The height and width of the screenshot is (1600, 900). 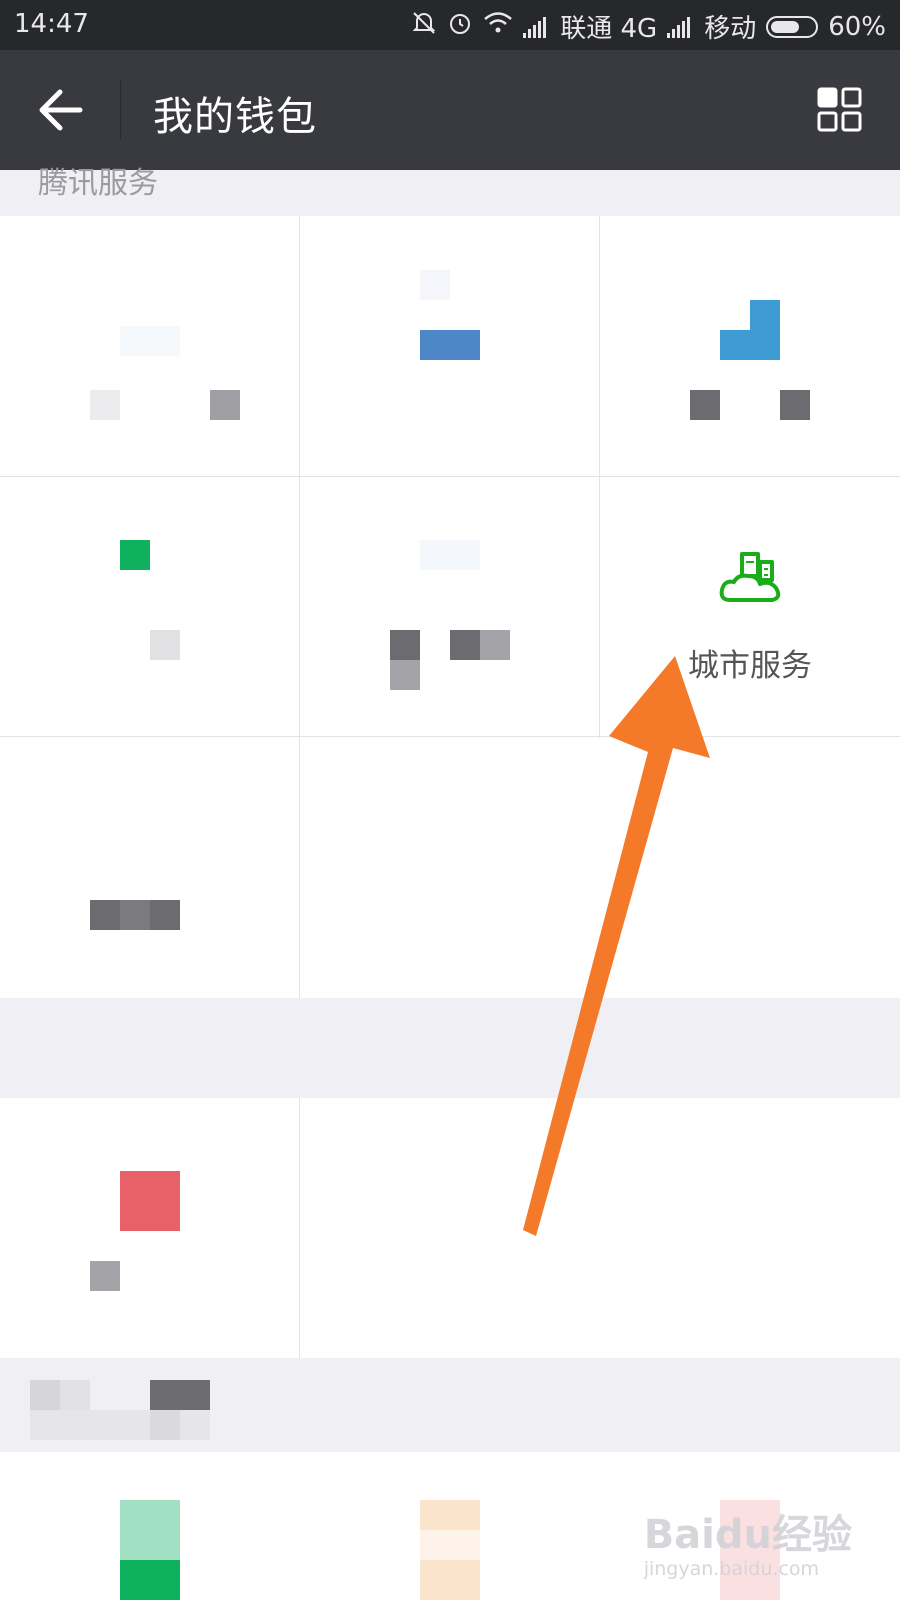 What do you see at coordinates (731, 1569) in the screenshot?
I see `watermark-url: jingyan.baidu.com` at bounding box center [731, 1569].